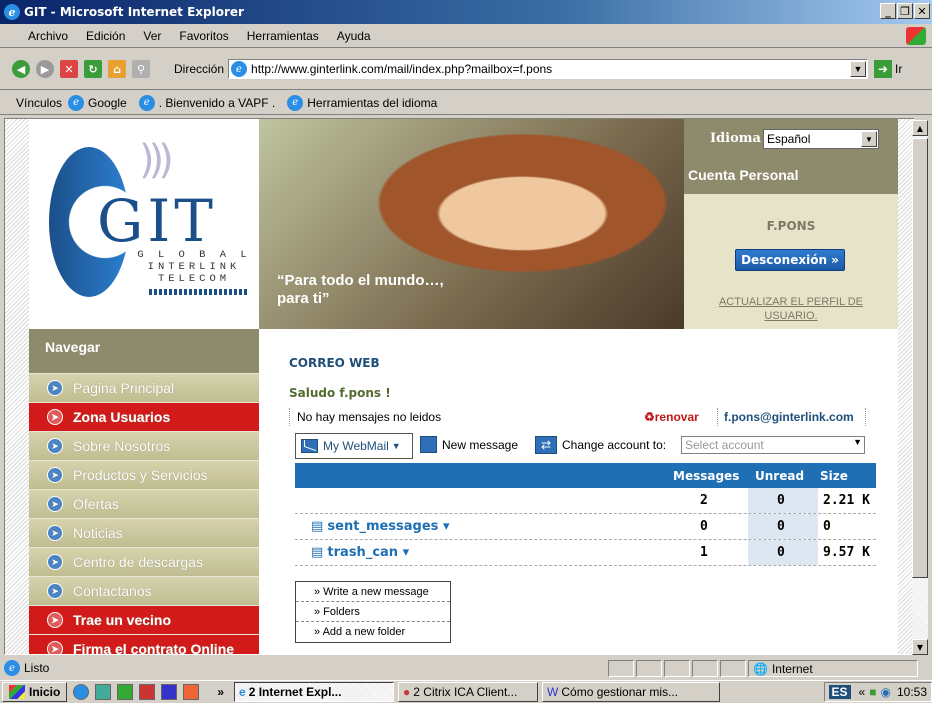 The height and width of the screenshot is (703, 932). Describe the element at coordinates (144, 387) in the screenshot. I see `nav-item: ➤ Pagina Principal` at that location.